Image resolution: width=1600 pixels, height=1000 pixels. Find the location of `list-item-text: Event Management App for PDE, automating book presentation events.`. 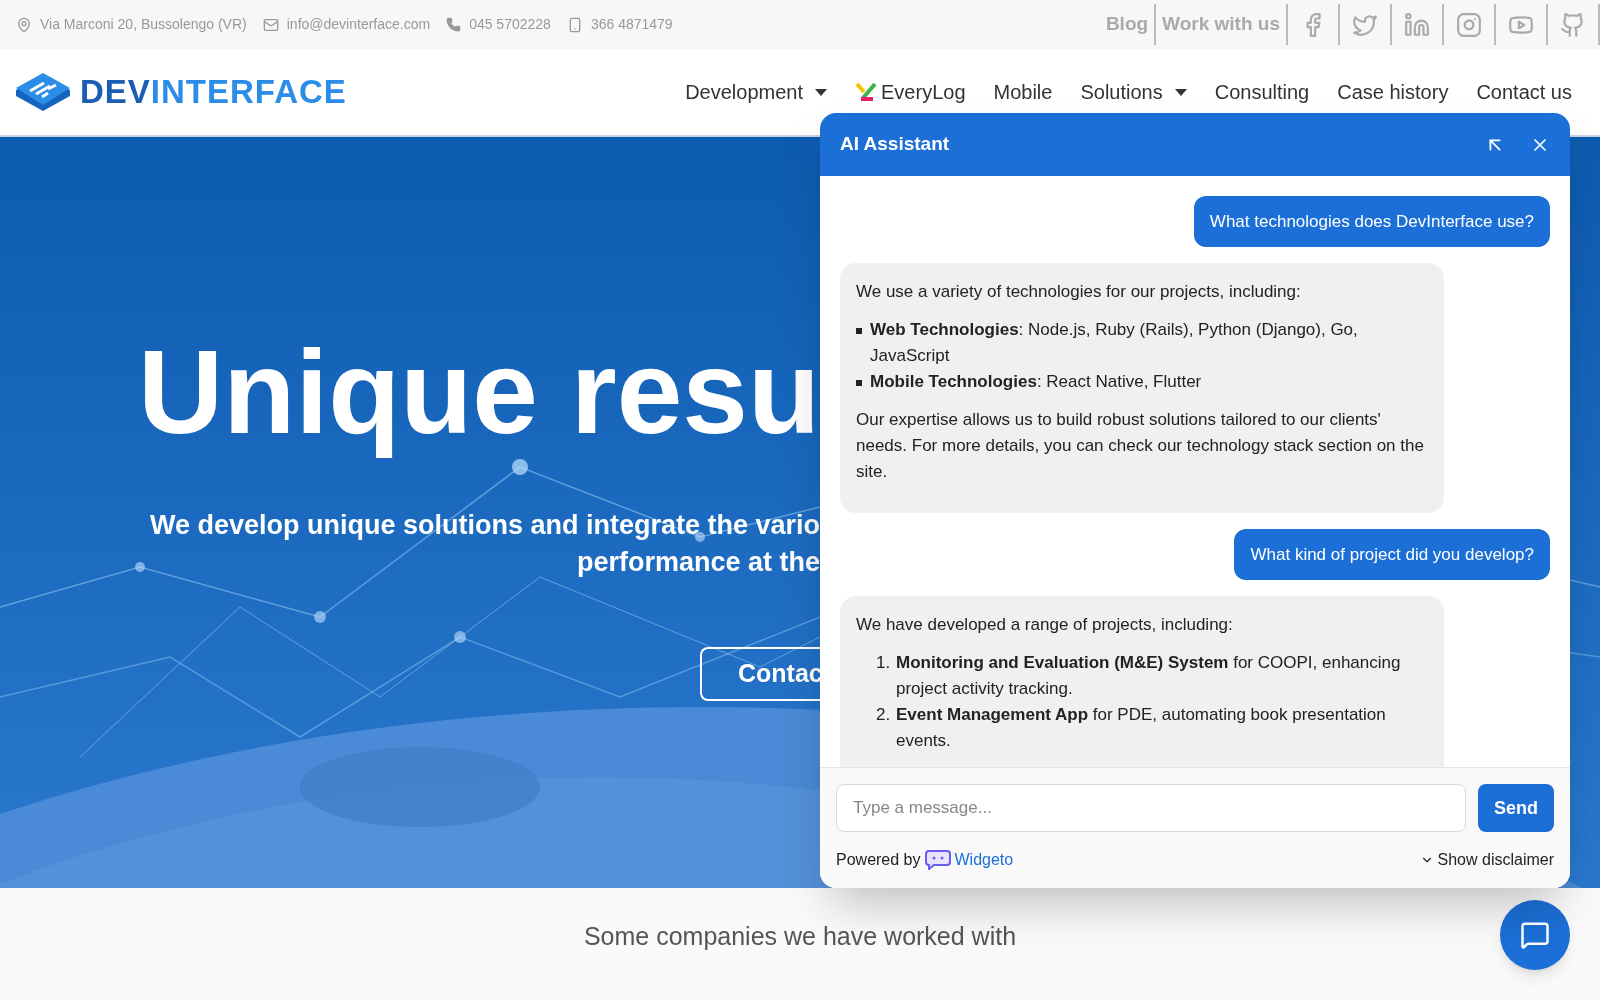

list-item-text: Event Management App for PDE, automating book presentation events. is located at coordinates (1141, 728).